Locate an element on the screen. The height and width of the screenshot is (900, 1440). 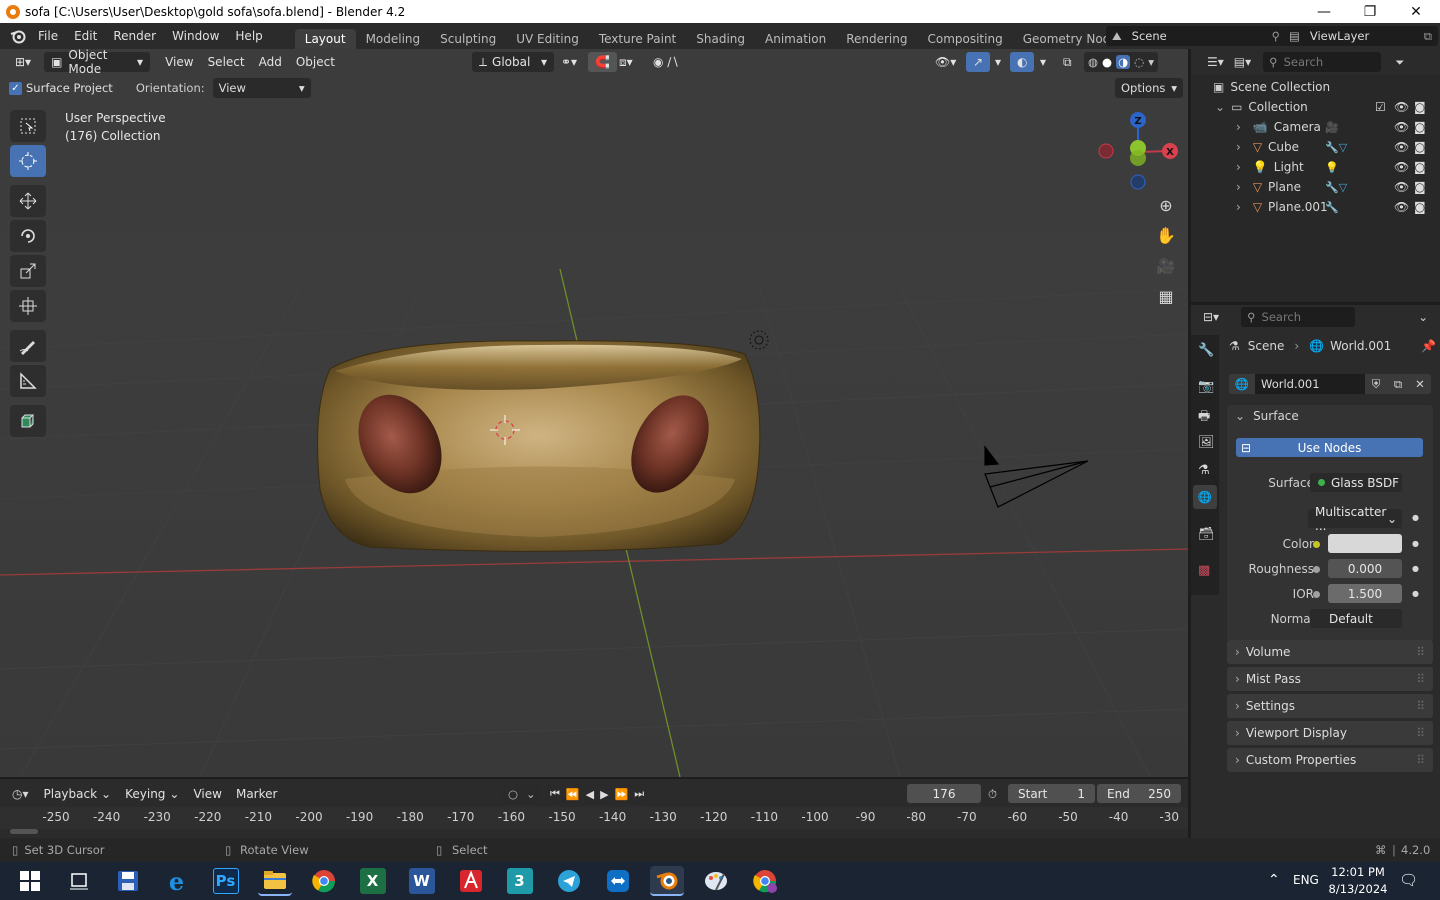
camera-data-icon: 🎥 is located at coordinates (1332, 127).